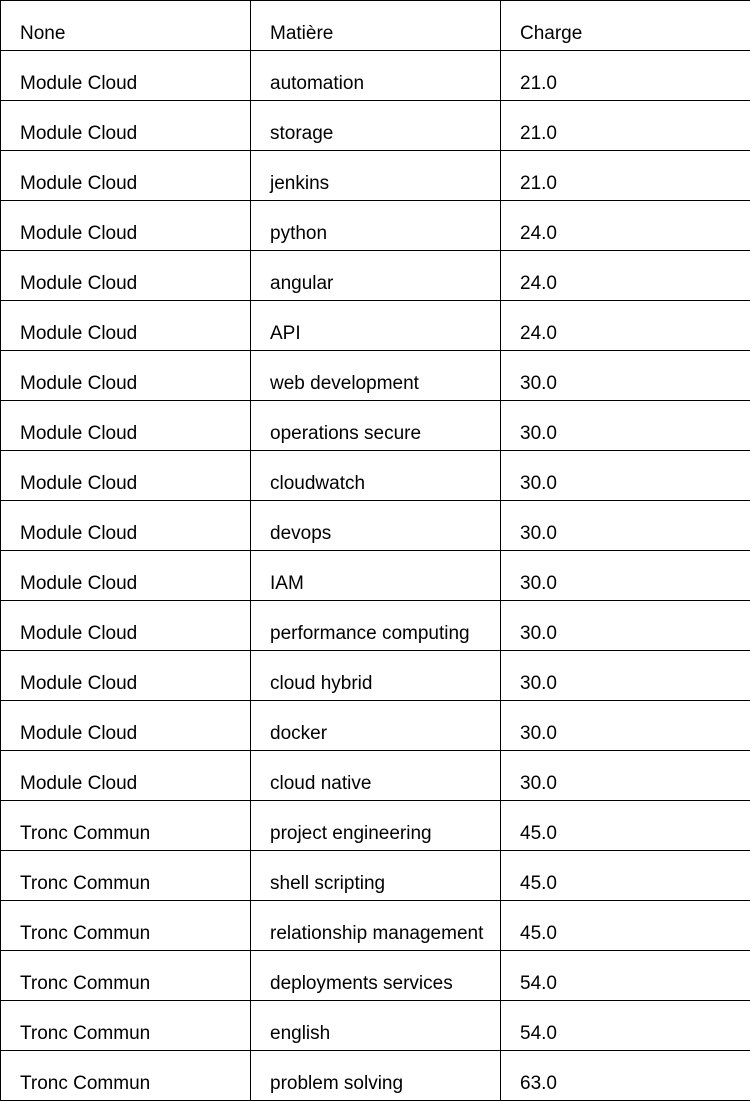  I want to click on subject-cell: angular, so click(376, 276).